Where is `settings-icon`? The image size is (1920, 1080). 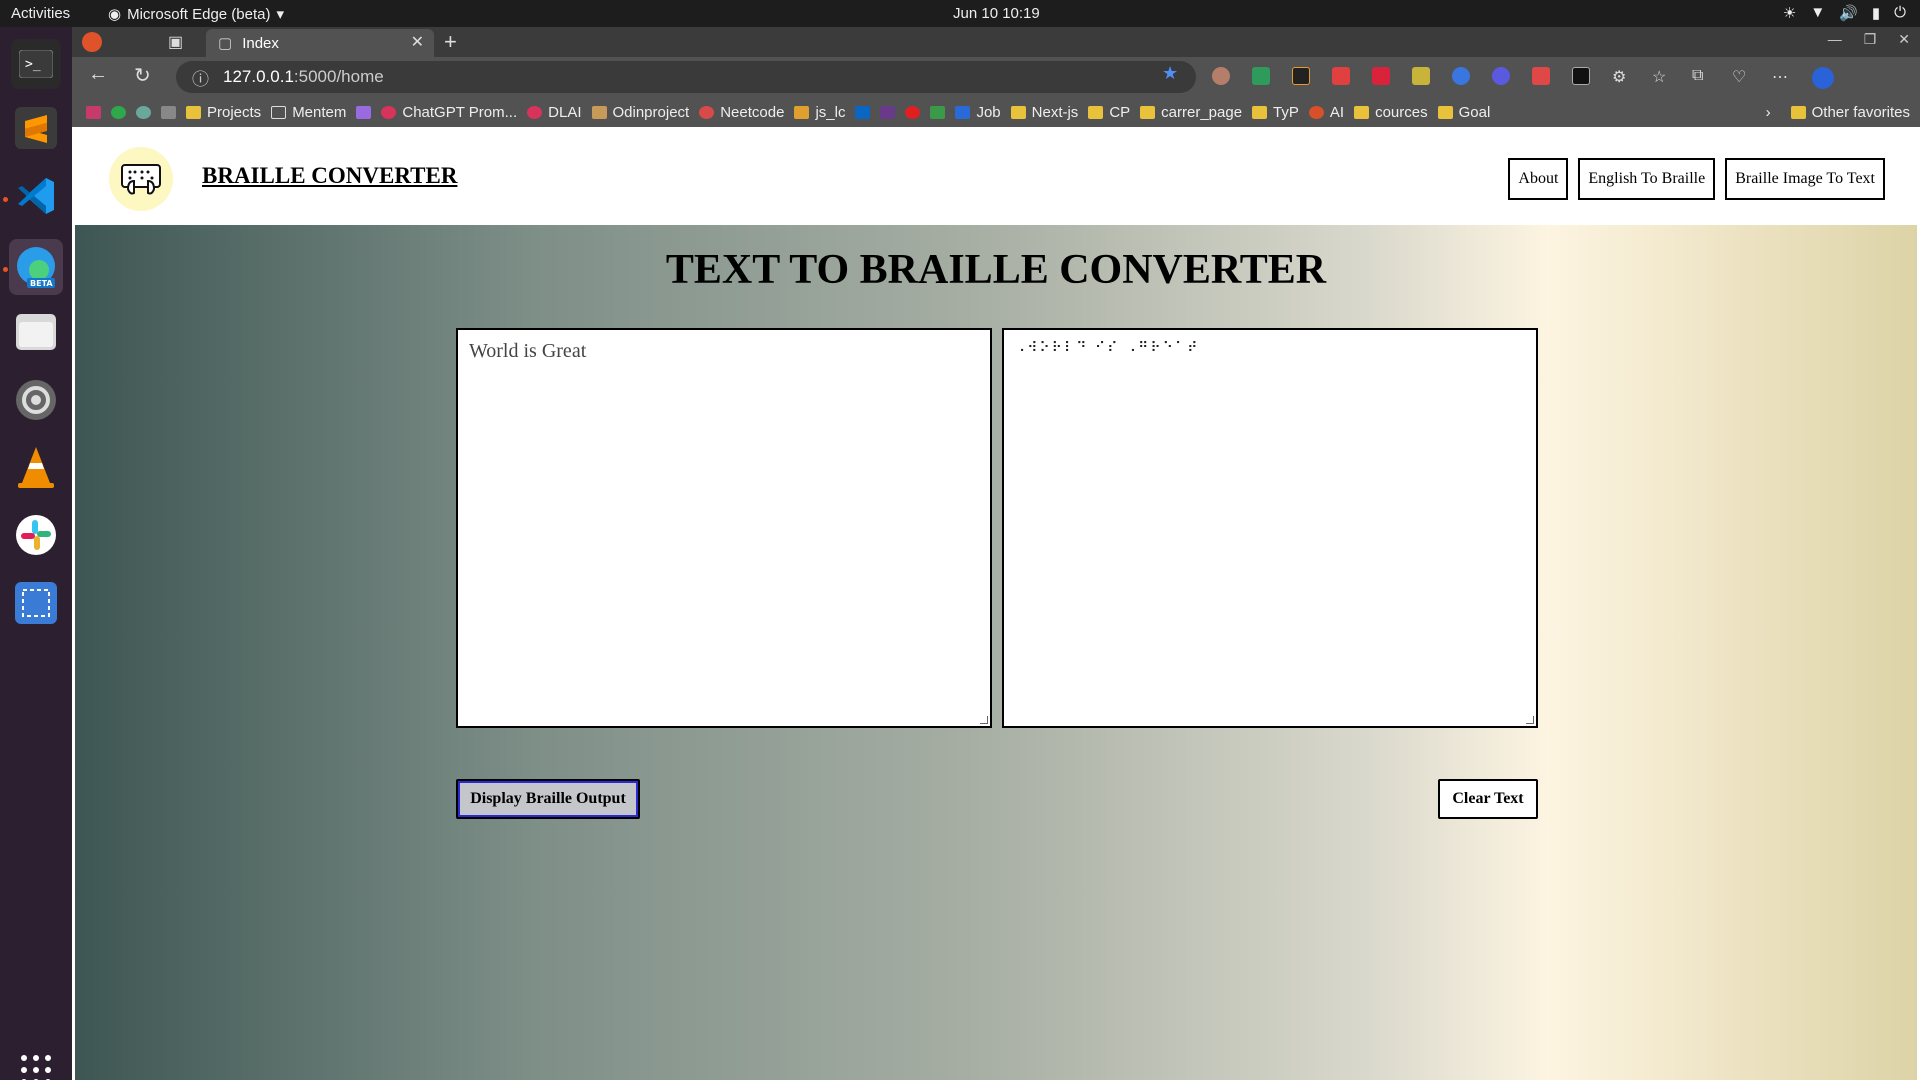
settings-icon is located at coordinates (36, 400).